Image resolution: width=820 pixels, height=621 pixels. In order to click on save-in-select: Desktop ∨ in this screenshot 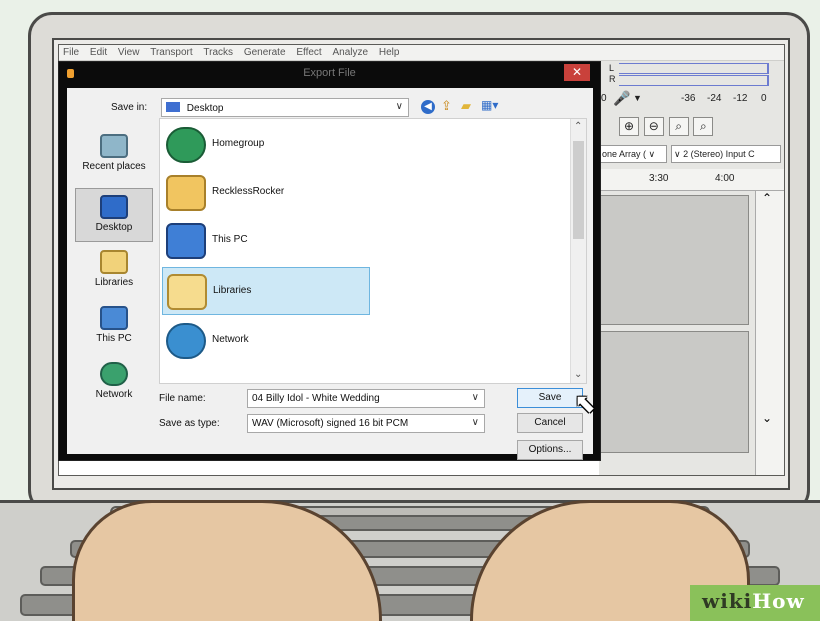, I will do `click(285, 107)`.